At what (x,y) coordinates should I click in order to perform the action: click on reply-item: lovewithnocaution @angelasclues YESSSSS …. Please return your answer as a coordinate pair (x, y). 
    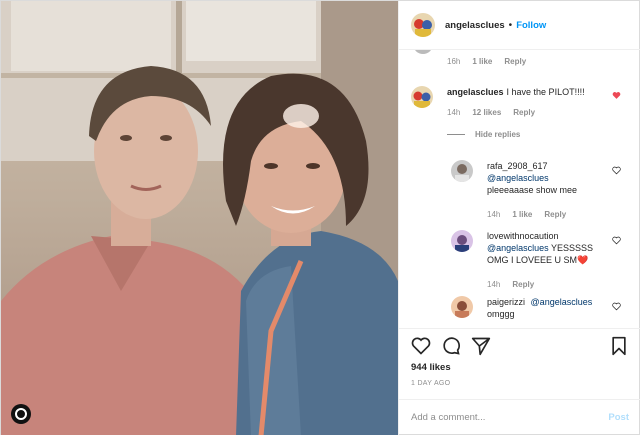
    Looking at the image, I should click on (519, 260).